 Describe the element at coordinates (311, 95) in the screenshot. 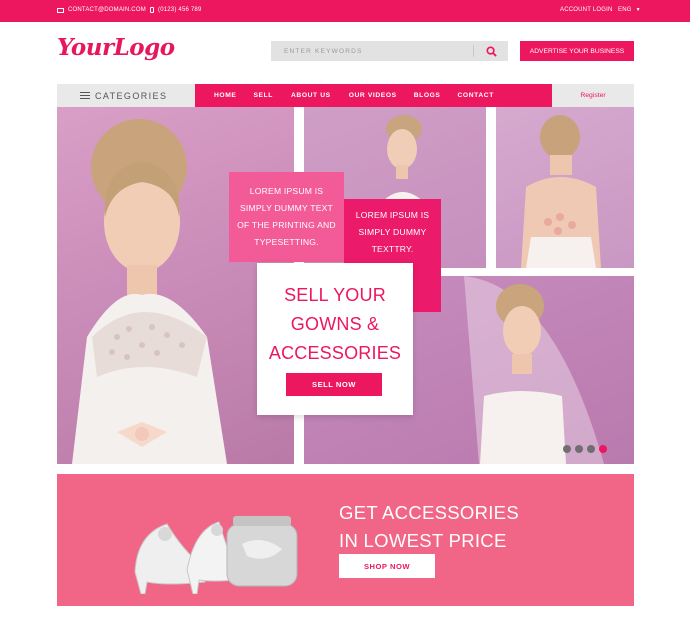

I see `nav-link-about-us: ABOUT US` at that location.